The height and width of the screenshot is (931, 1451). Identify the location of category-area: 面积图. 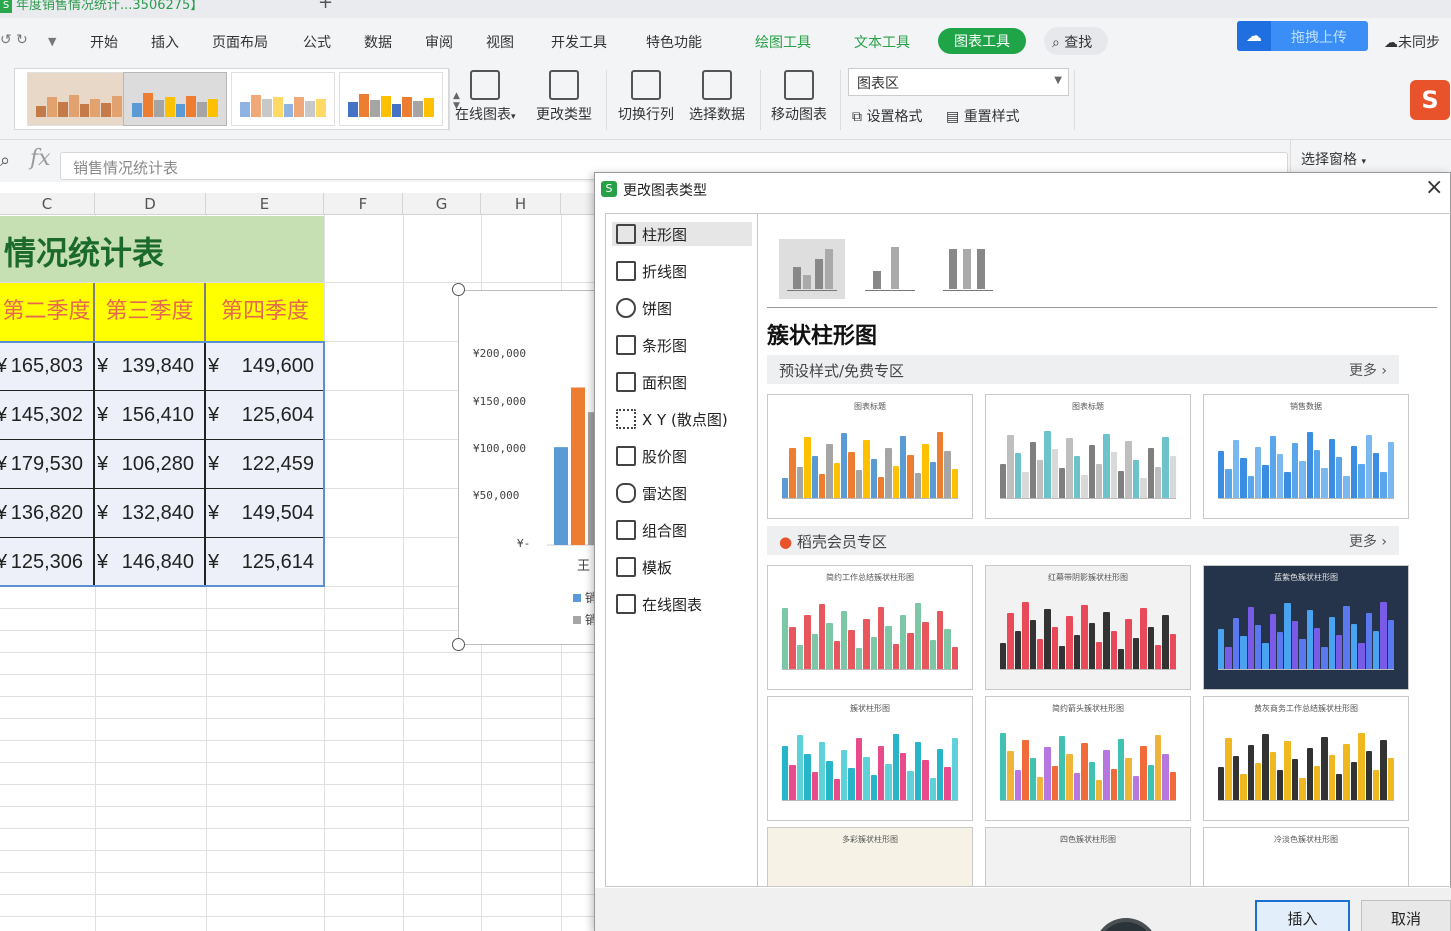
(682, 382).